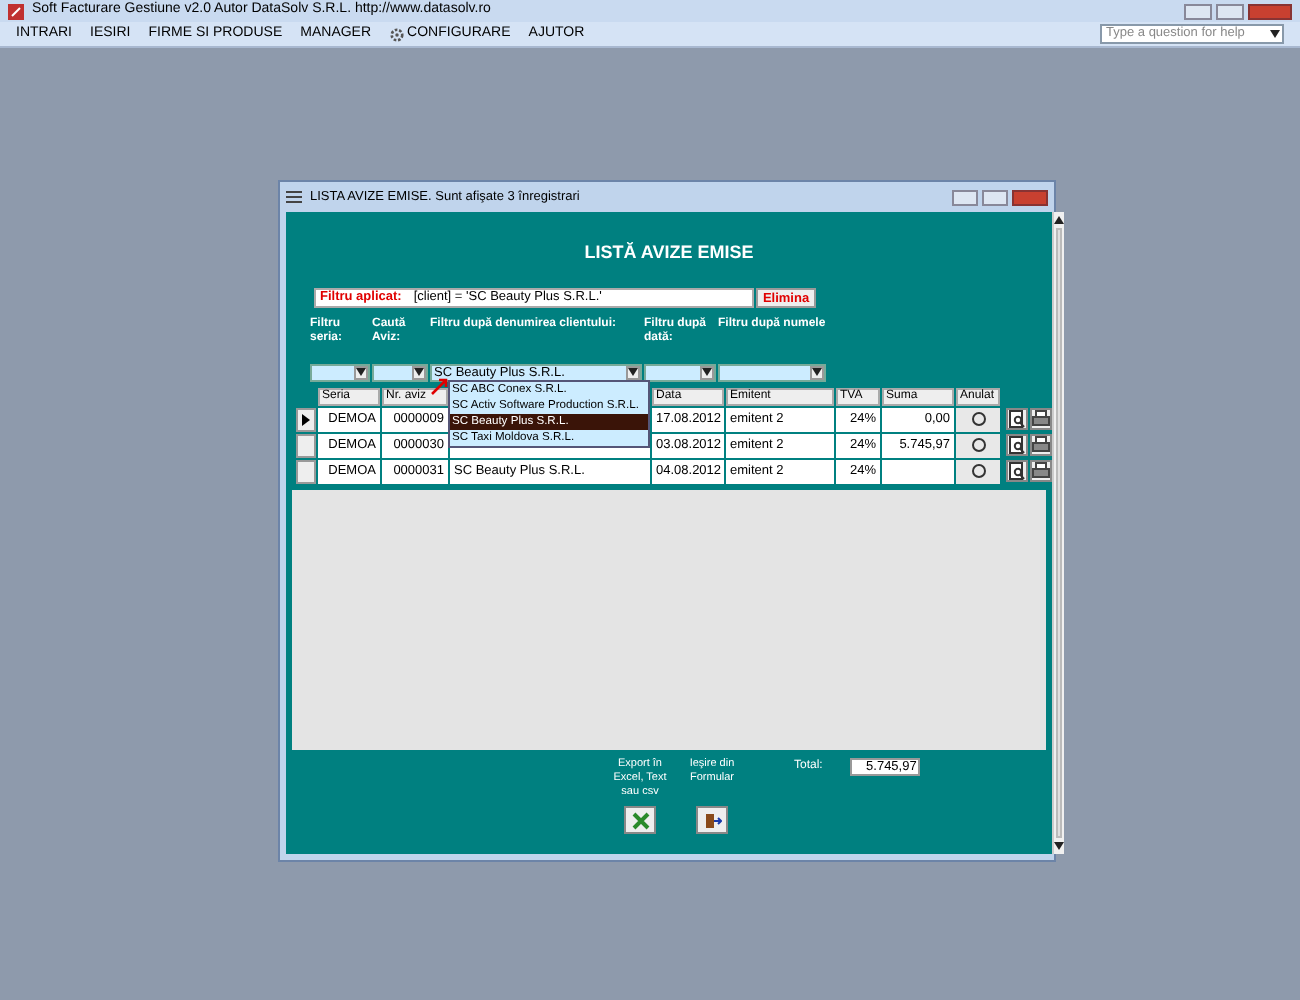 The image size is (1300, 1000). I want to click on export-button, so click(640, 820).